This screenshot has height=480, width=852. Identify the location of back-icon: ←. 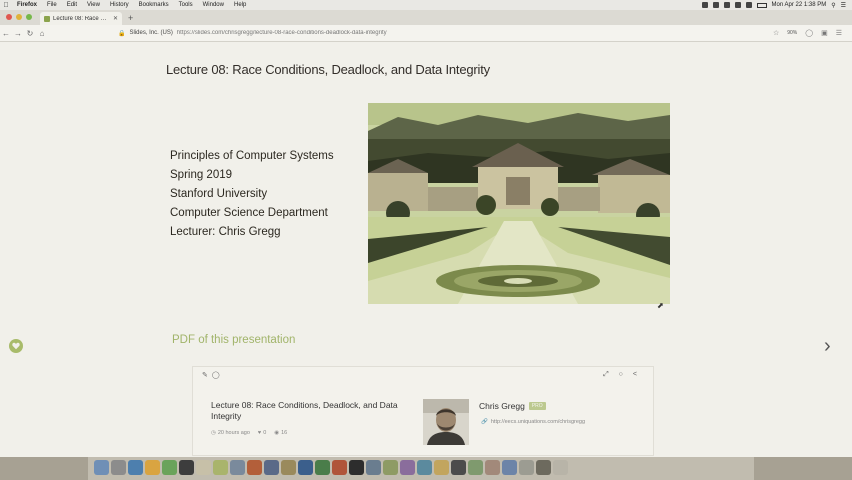
(6, 33).